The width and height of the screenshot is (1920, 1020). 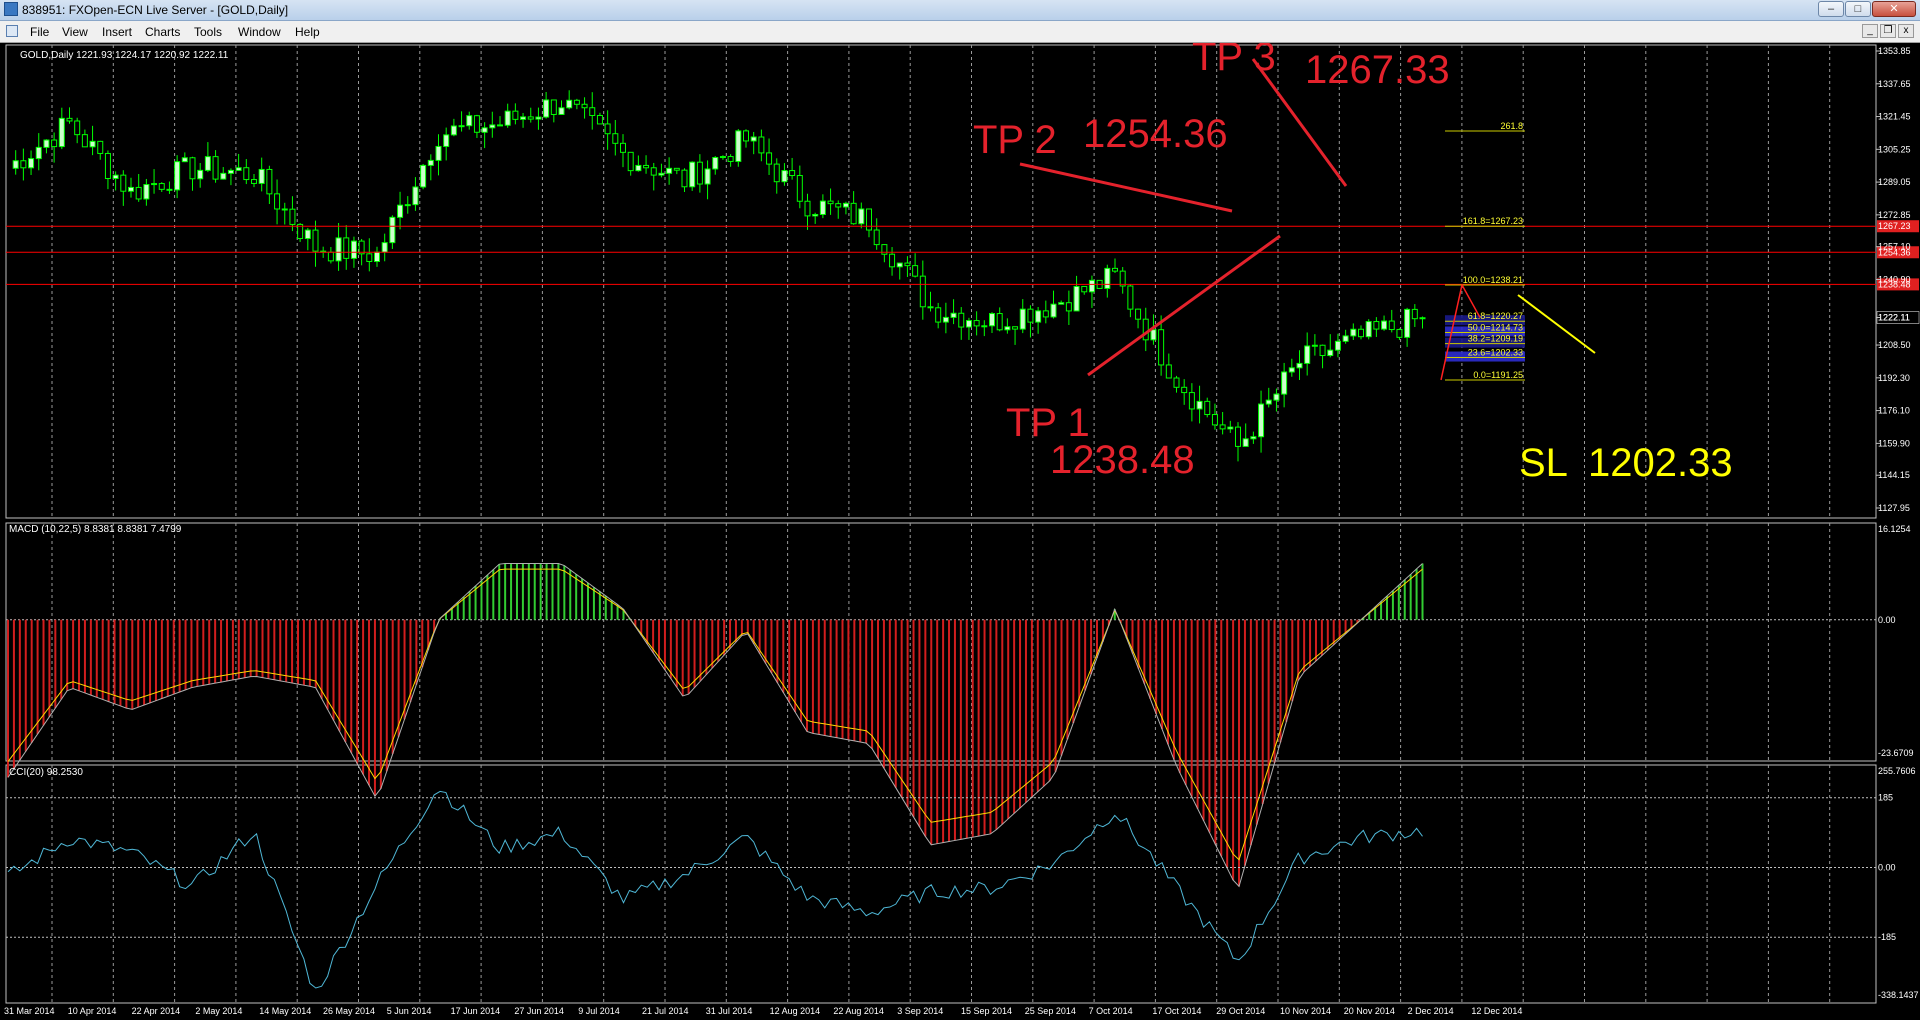 What do you see at coordinates (1543, 463) in the screenshot?
I see `sl-label: SL` at bounding box center [1543, 463].